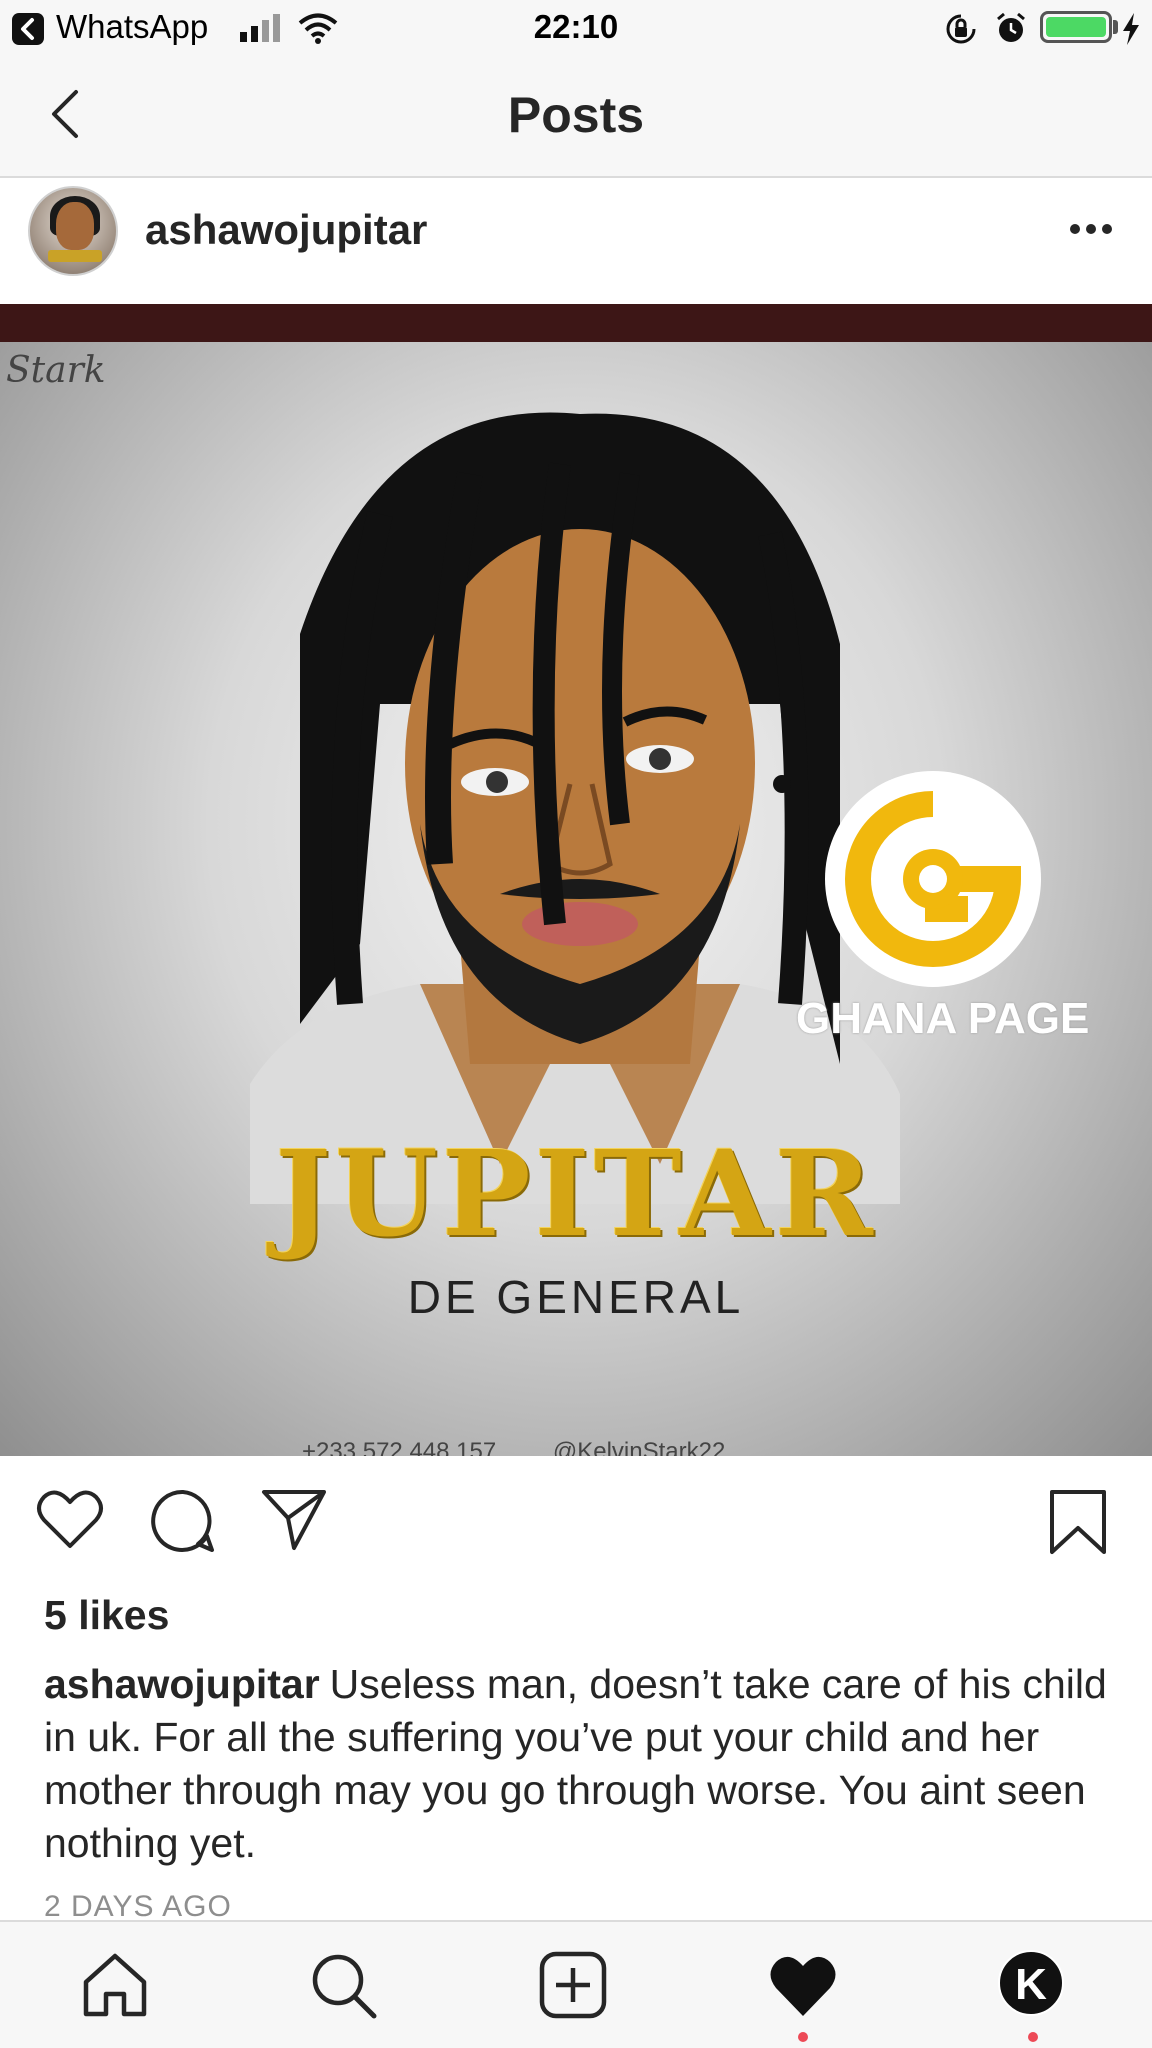 This screenshot has height=2048, width=1152. I want to click on profile-notification-dot, so click(1033, 2037).